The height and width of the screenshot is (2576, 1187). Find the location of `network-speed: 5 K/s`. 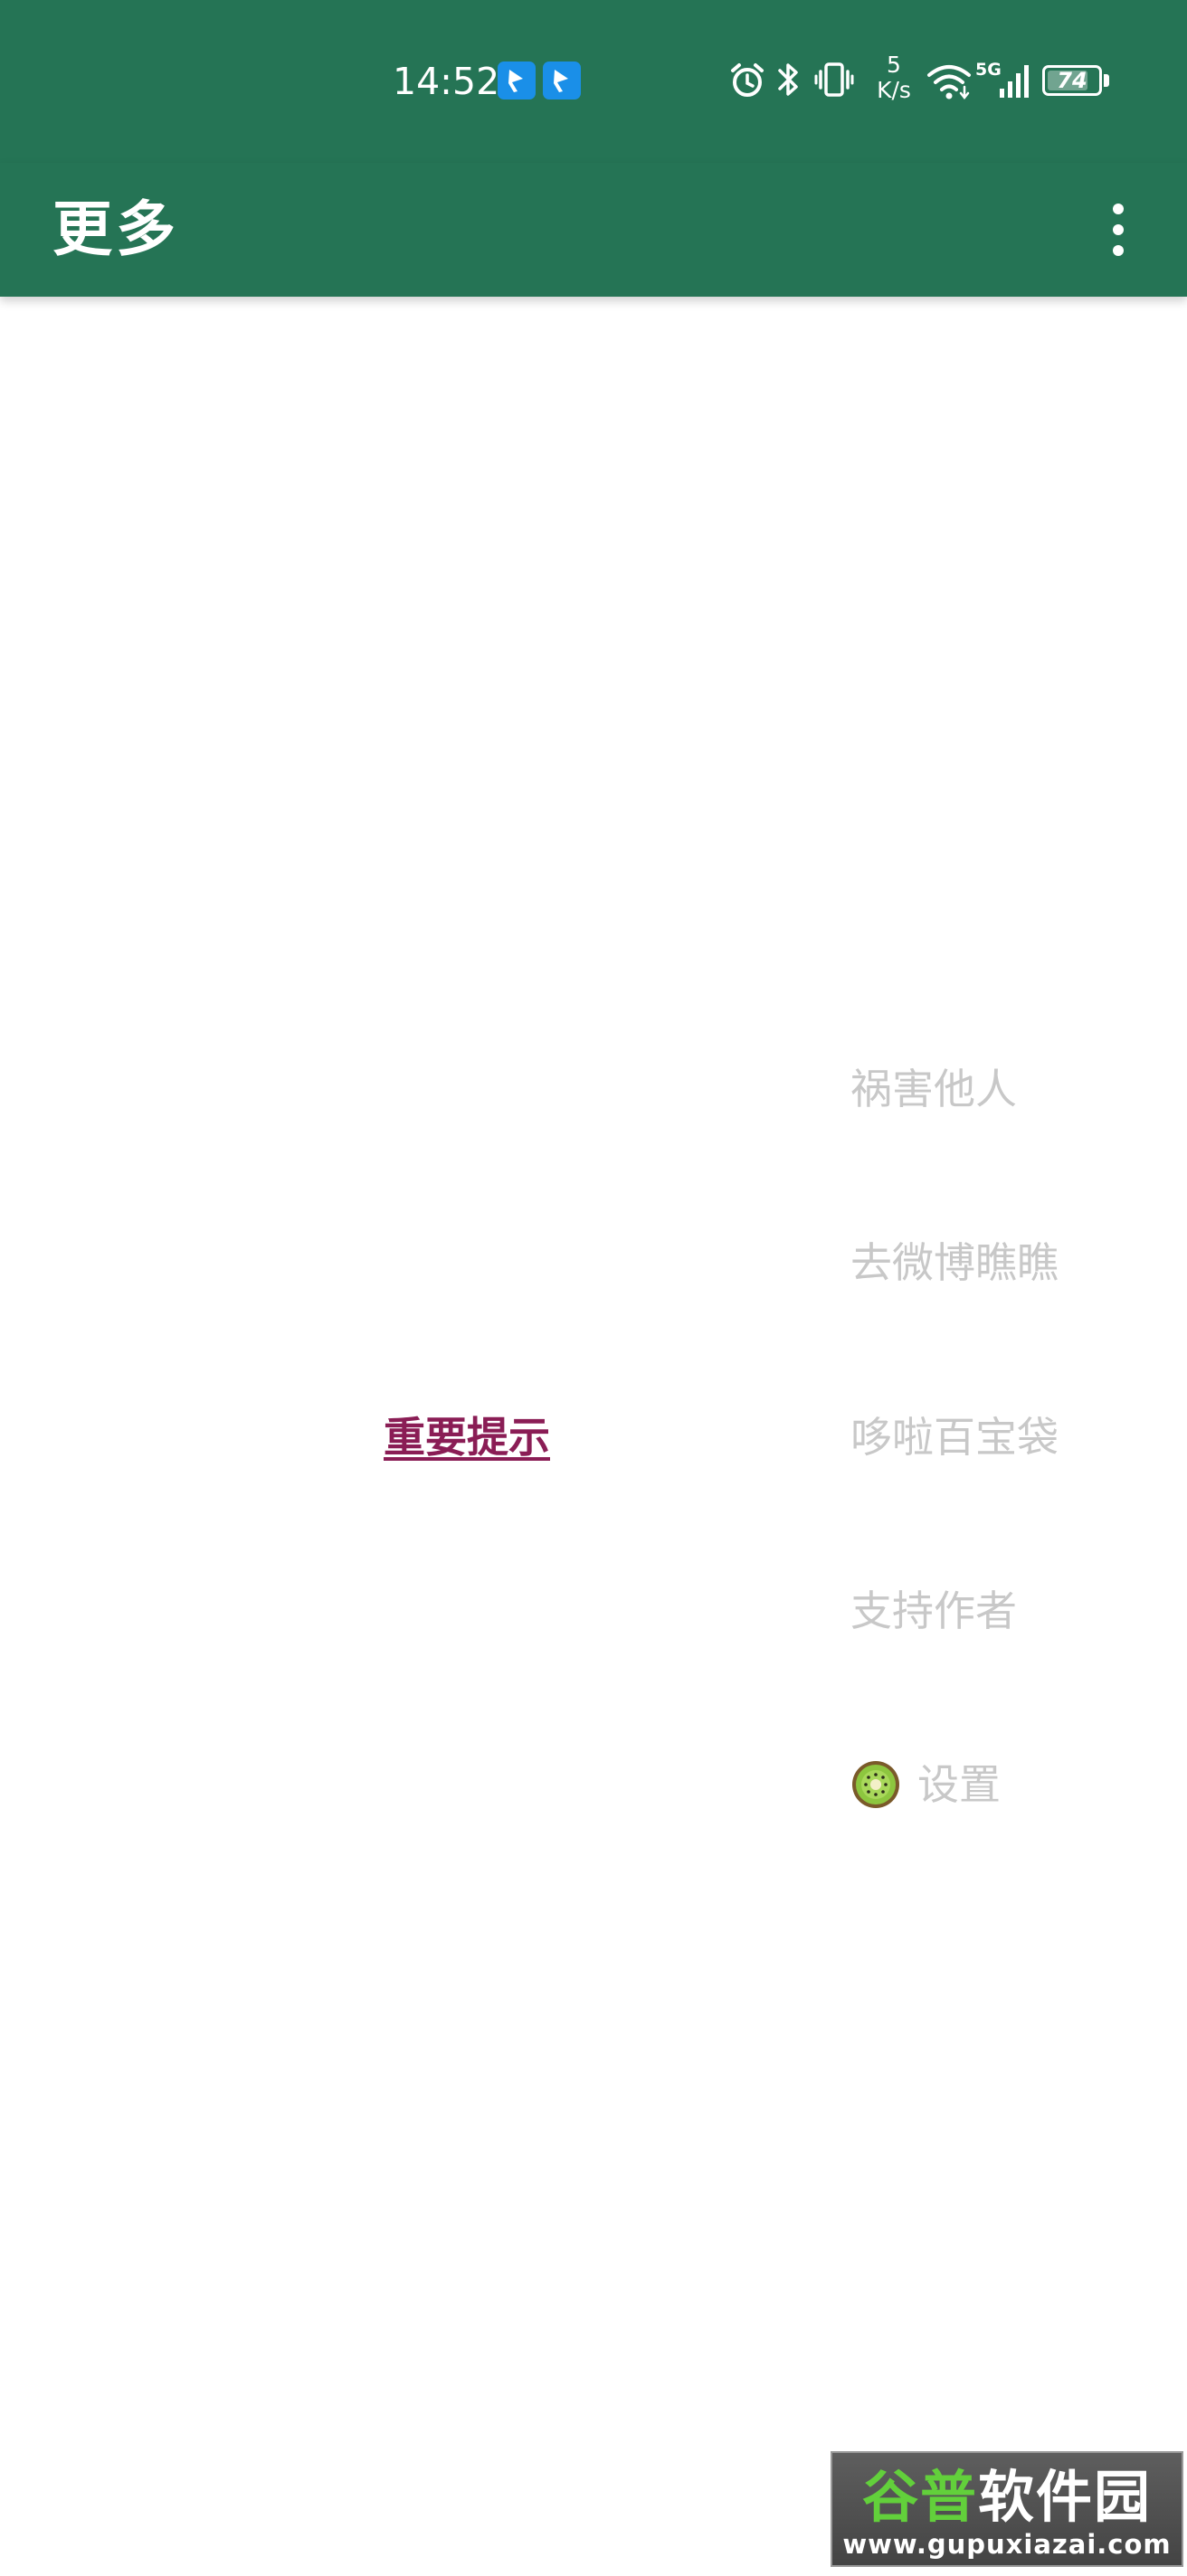

network-speed: 5 K/s is located at coordinates (893, 78).